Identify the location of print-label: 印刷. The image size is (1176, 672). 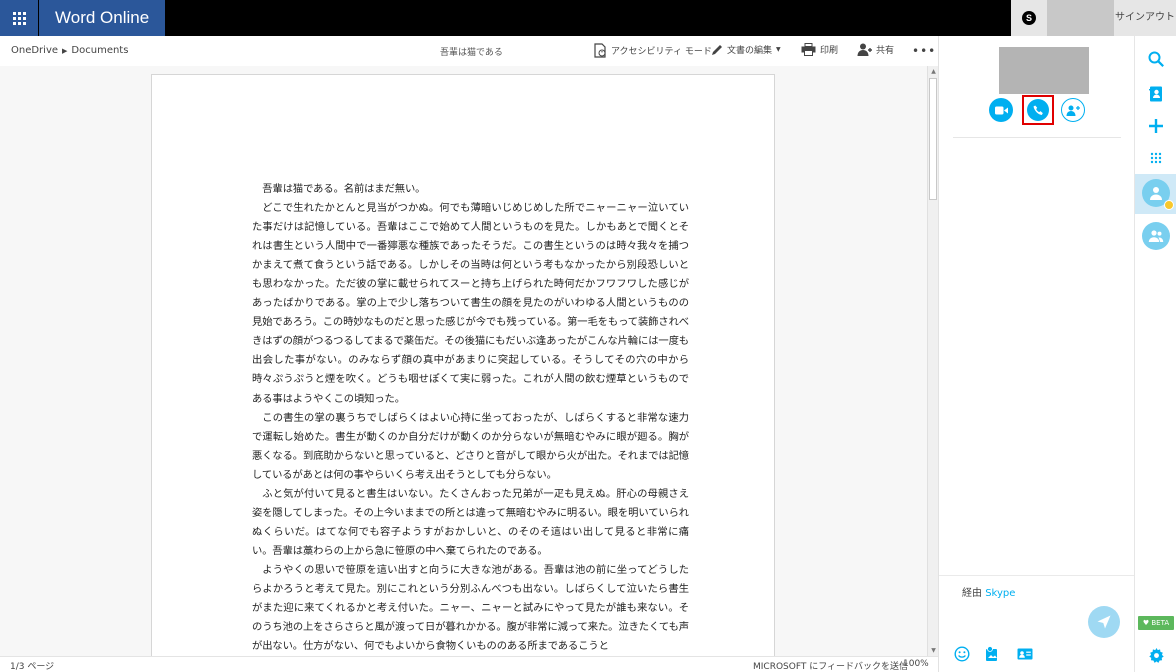
(829, 51).